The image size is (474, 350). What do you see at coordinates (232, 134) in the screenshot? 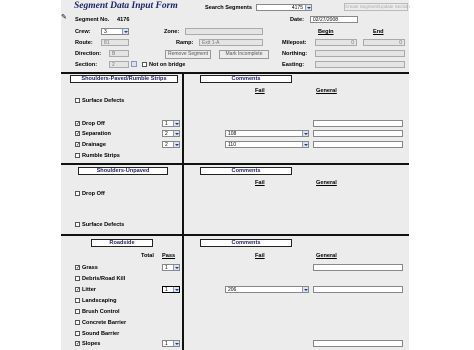
I see `separation-fail-value: 108` at bounding box center [232, 134].